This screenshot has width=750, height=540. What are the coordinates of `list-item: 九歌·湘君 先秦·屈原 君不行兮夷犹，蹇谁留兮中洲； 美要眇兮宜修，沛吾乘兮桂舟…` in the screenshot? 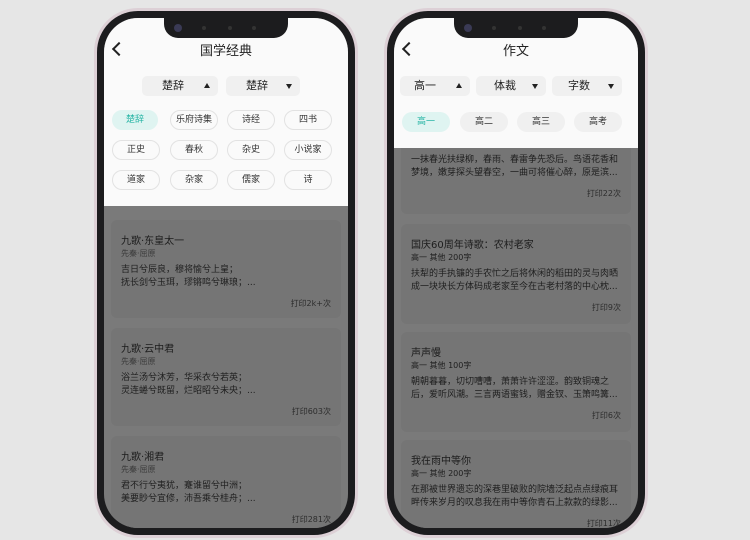 It's located at (226, 482).